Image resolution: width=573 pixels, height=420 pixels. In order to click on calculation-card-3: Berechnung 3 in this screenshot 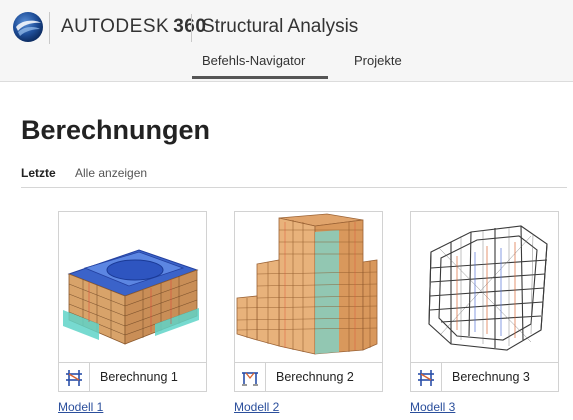, I will do `click(484, 301)`.